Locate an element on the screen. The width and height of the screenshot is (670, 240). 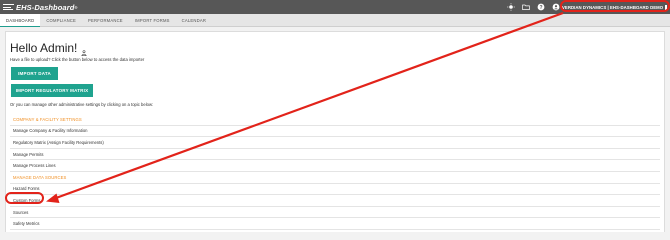
tab-calendar: CALENDAR is located at coordinates (194, 20).